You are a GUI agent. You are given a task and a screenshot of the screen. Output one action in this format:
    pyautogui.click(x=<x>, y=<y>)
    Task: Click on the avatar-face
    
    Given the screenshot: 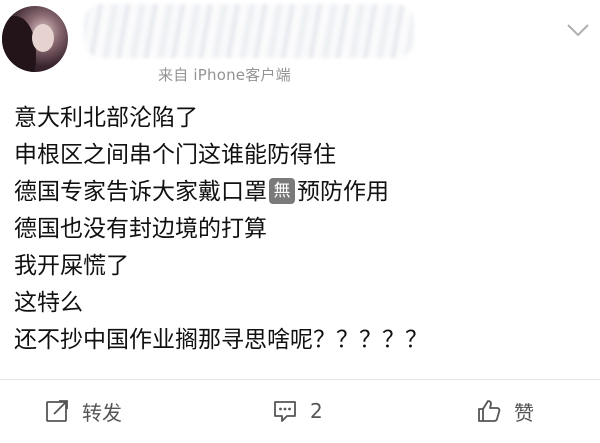 What is the action you would take?
    pyautogui.click(x=43, y=38)
    